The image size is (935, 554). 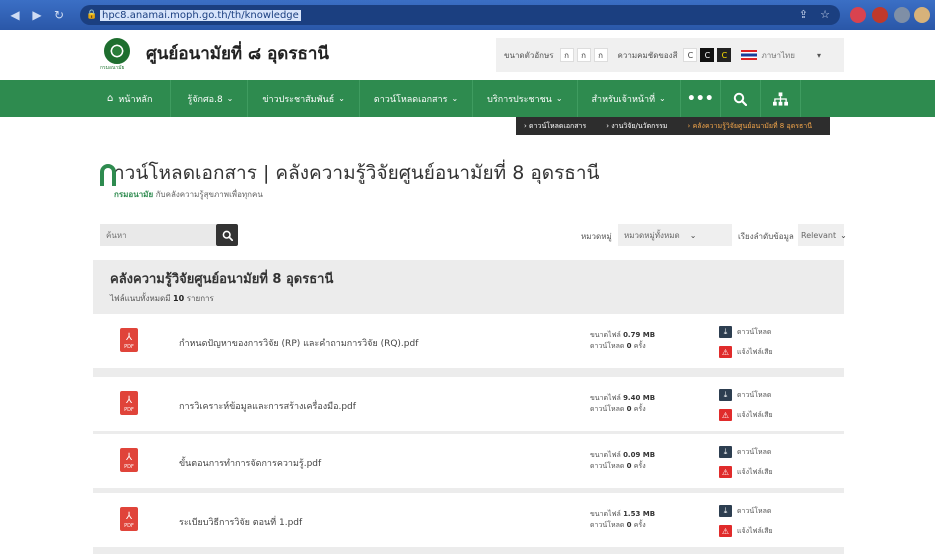 What do you see at coordinates (701, 98) in the screenshot?
I see `more-menu-button: •••` at bounding box center [701, 98].